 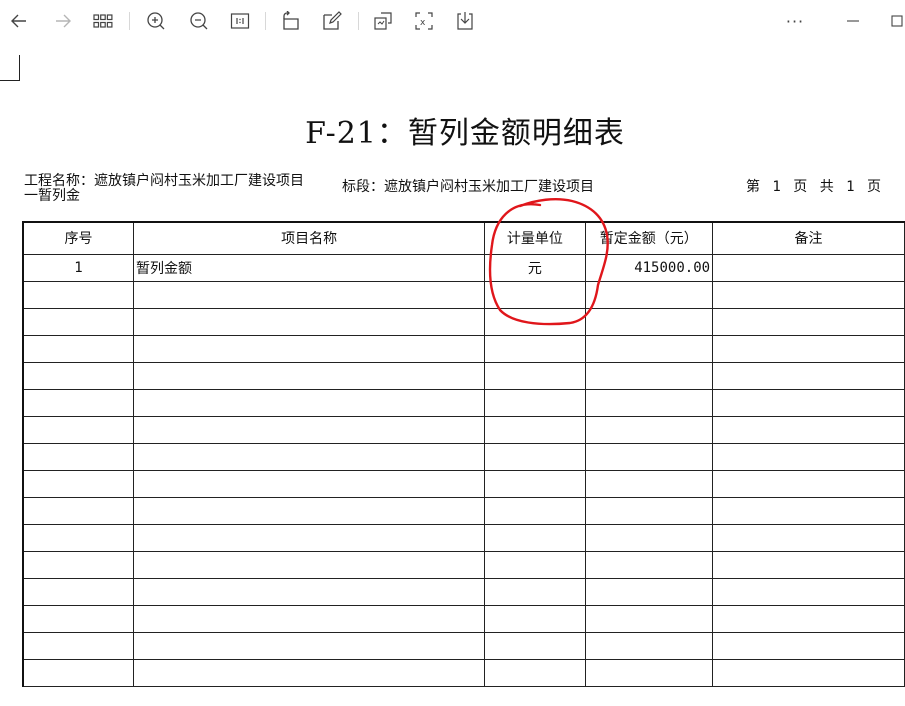 What do you see at coordinates (10, 68) in the screenshot?
I see `crop-mark` at bounding box center [10, 68].